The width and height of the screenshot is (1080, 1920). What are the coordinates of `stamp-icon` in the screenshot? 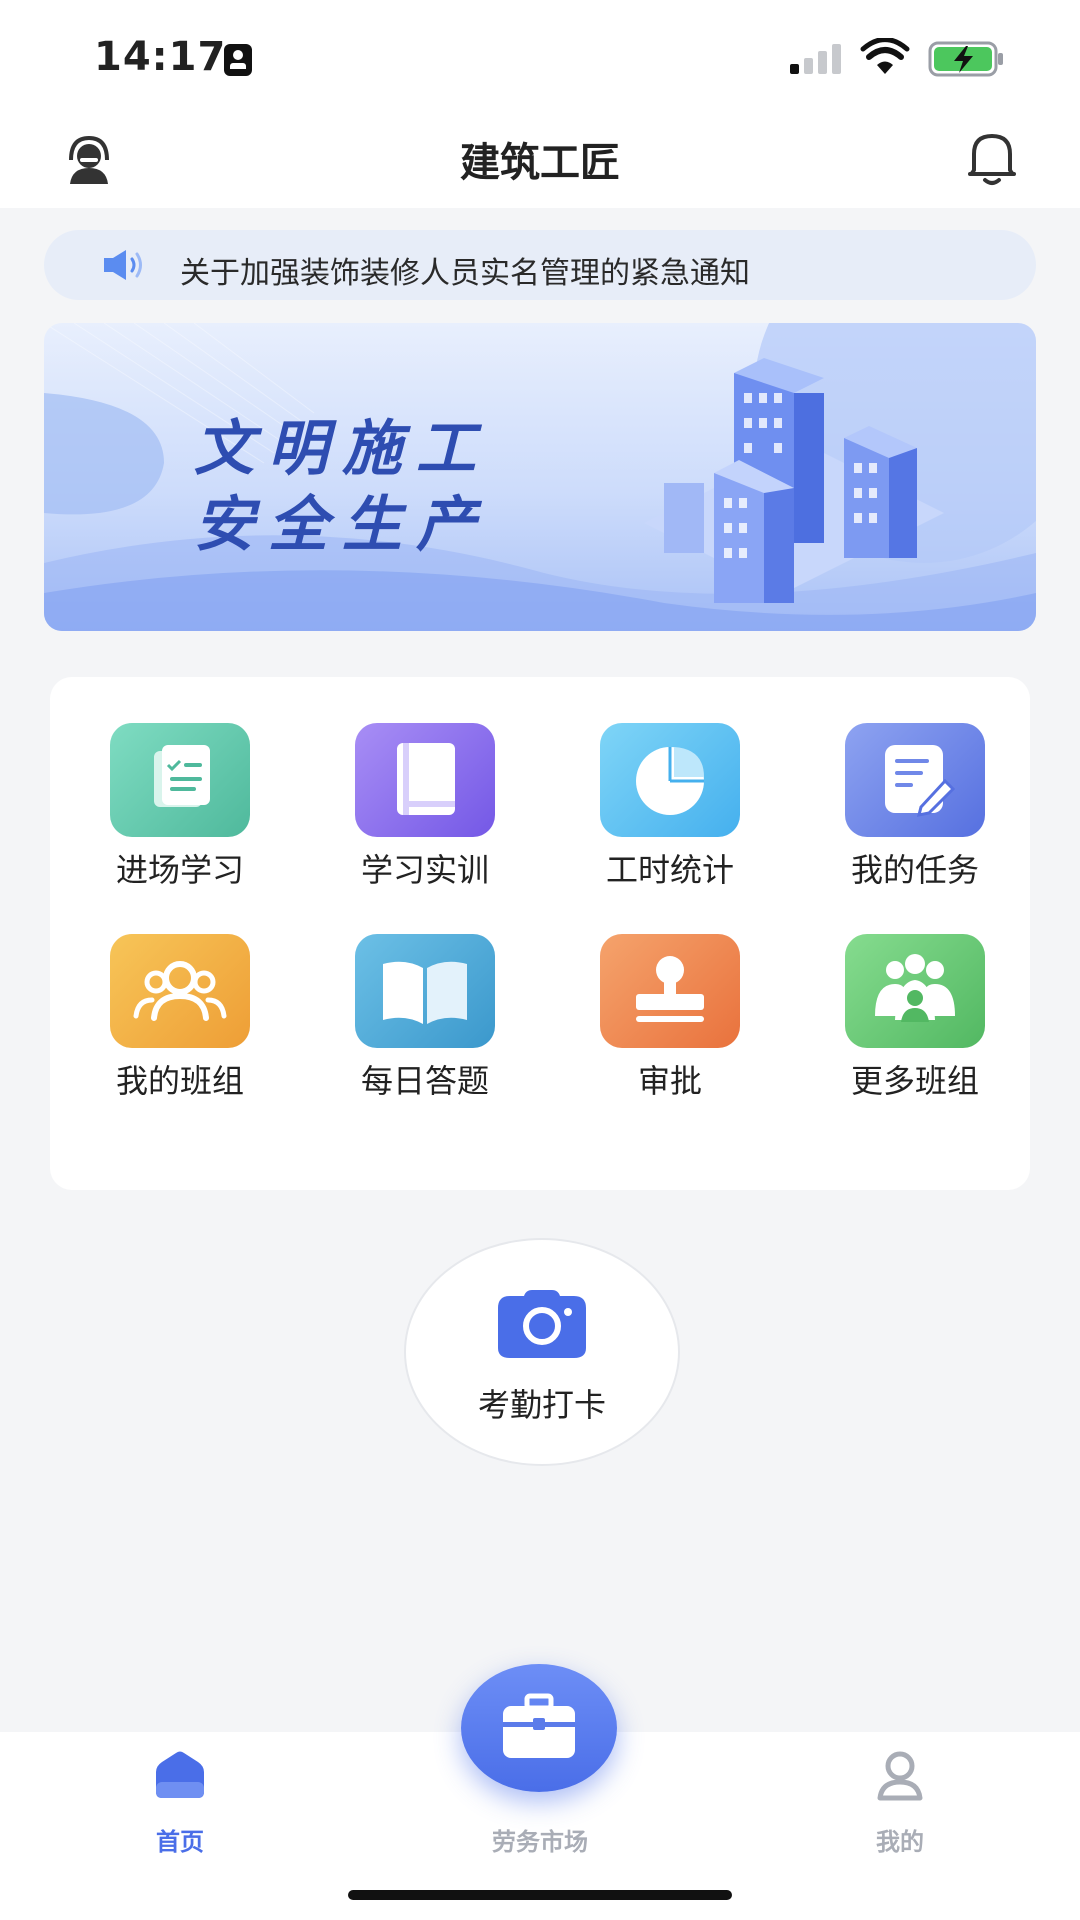 It's located at (670, 991).